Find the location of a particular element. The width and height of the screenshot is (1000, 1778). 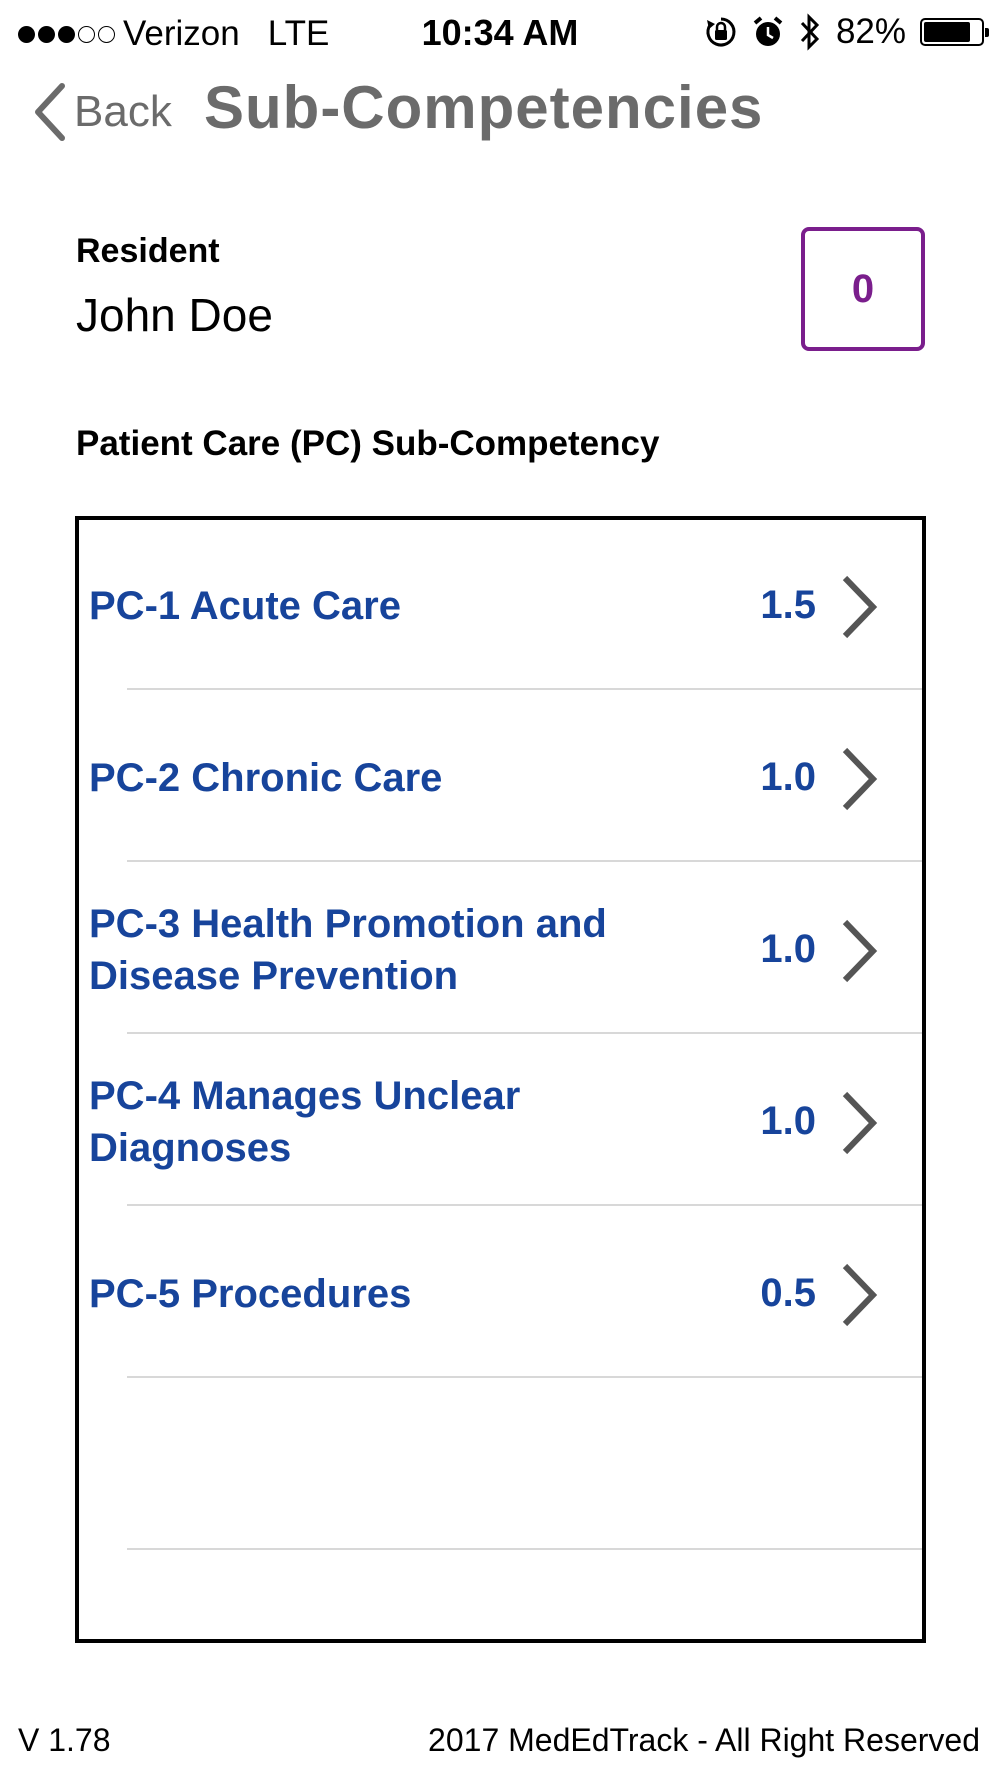

status-bar: Verizon LTE 10:34 AM 82% is located at coordinates (500, 34).